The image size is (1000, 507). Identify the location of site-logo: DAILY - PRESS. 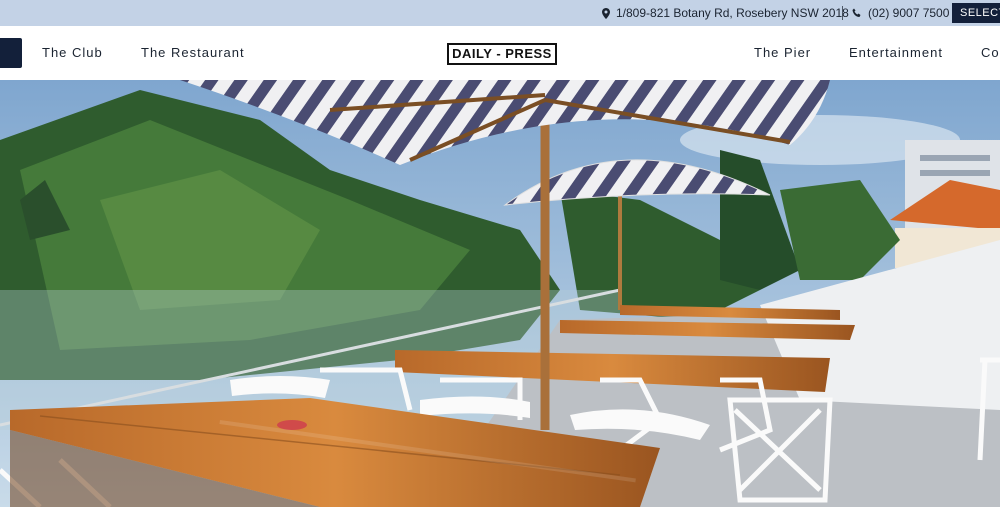
(502, 54).